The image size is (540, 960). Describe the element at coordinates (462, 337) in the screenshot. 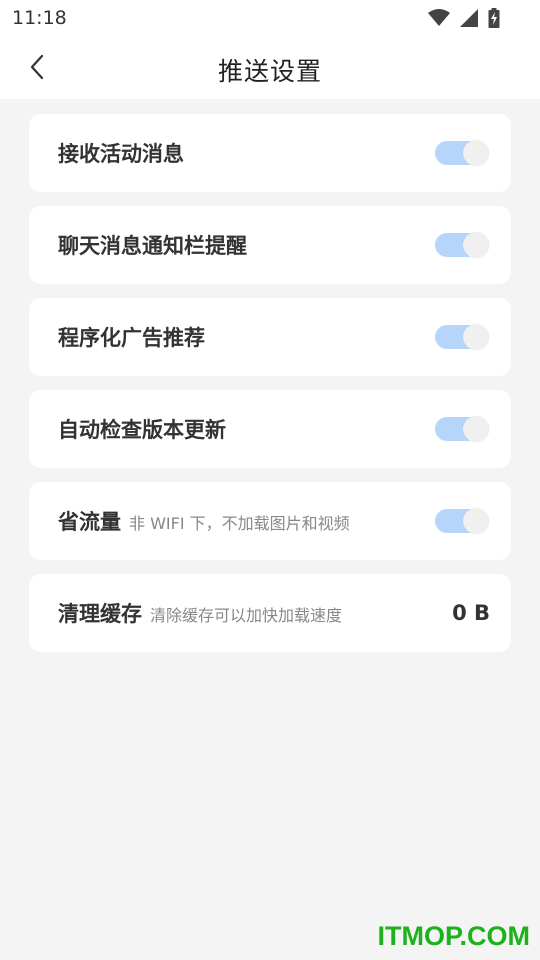

I see `programmatic-ads-toggle` at that location.